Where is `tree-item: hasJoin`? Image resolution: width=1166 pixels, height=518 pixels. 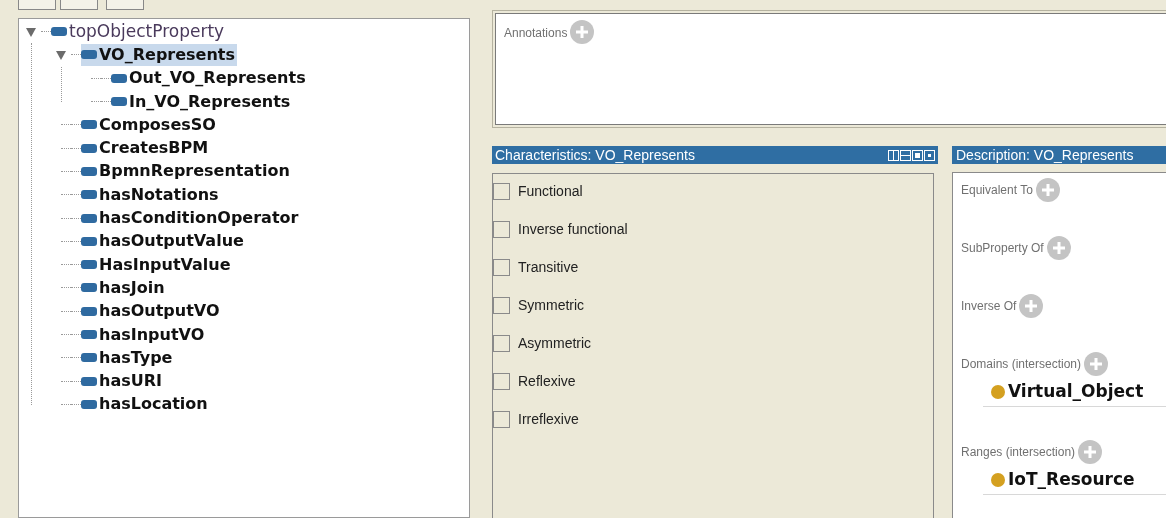
tree-item: hasJoin is located at coordinates (124, 287).